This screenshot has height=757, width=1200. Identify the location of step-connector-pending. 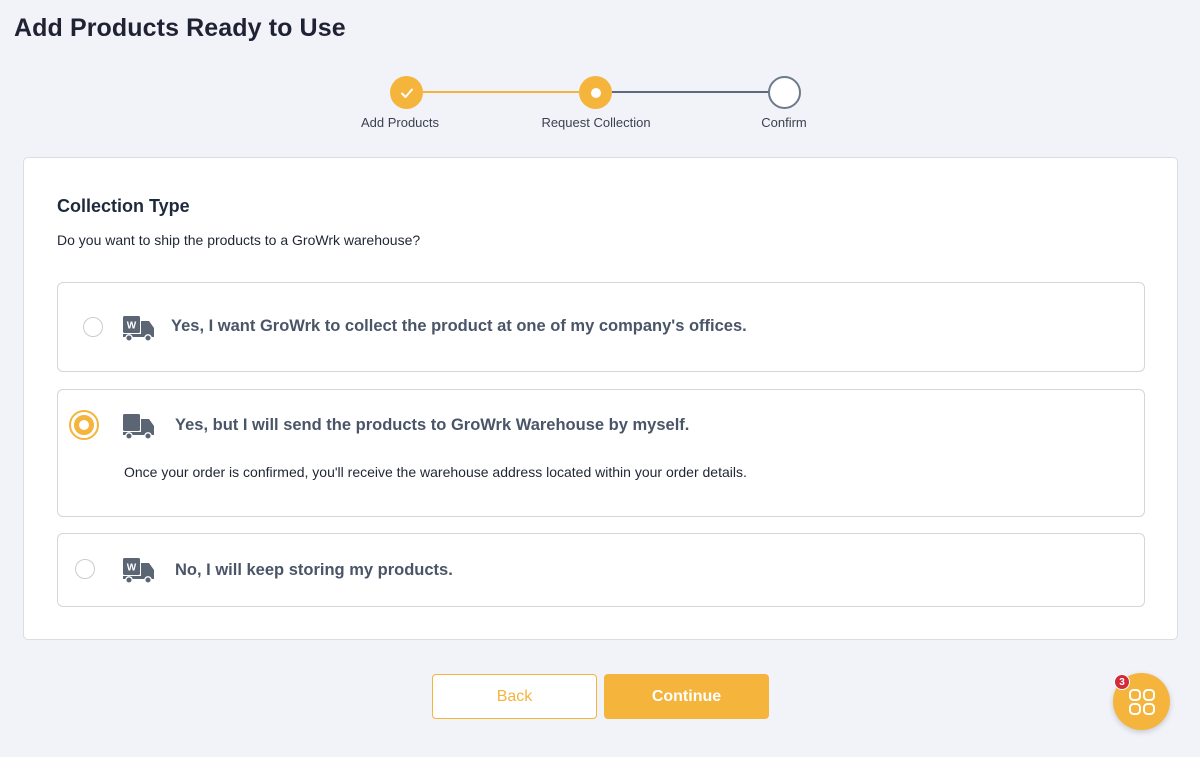
(690, 92).